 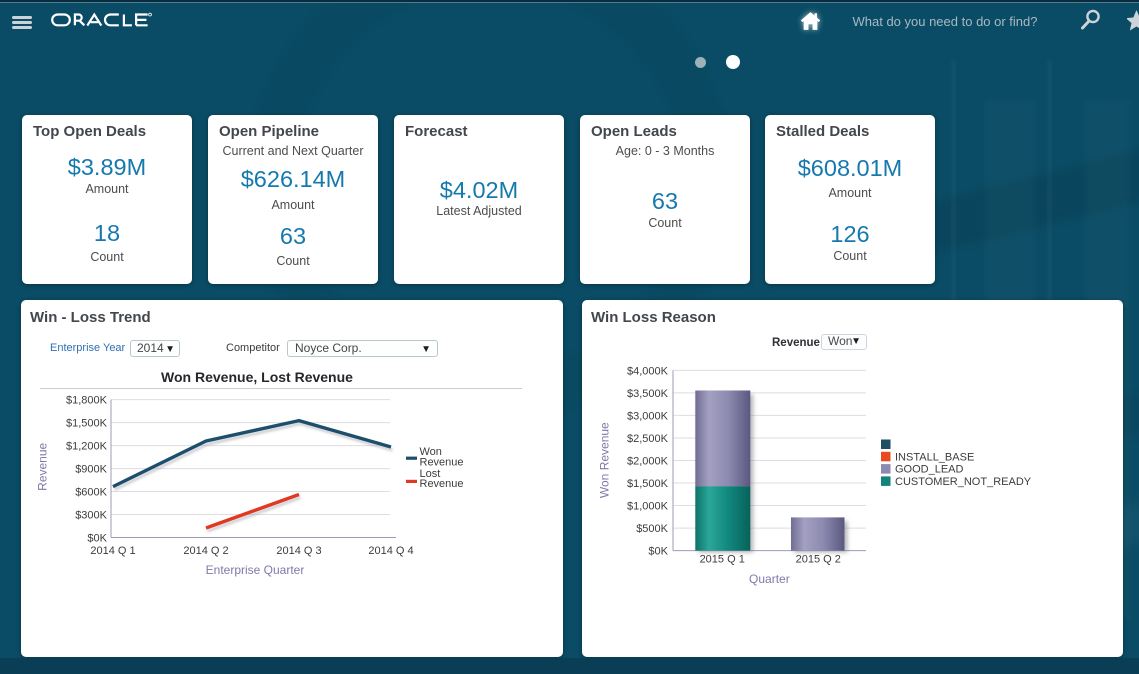 I want to click on svg-text: $1,200K, so click(x=87, y=447).